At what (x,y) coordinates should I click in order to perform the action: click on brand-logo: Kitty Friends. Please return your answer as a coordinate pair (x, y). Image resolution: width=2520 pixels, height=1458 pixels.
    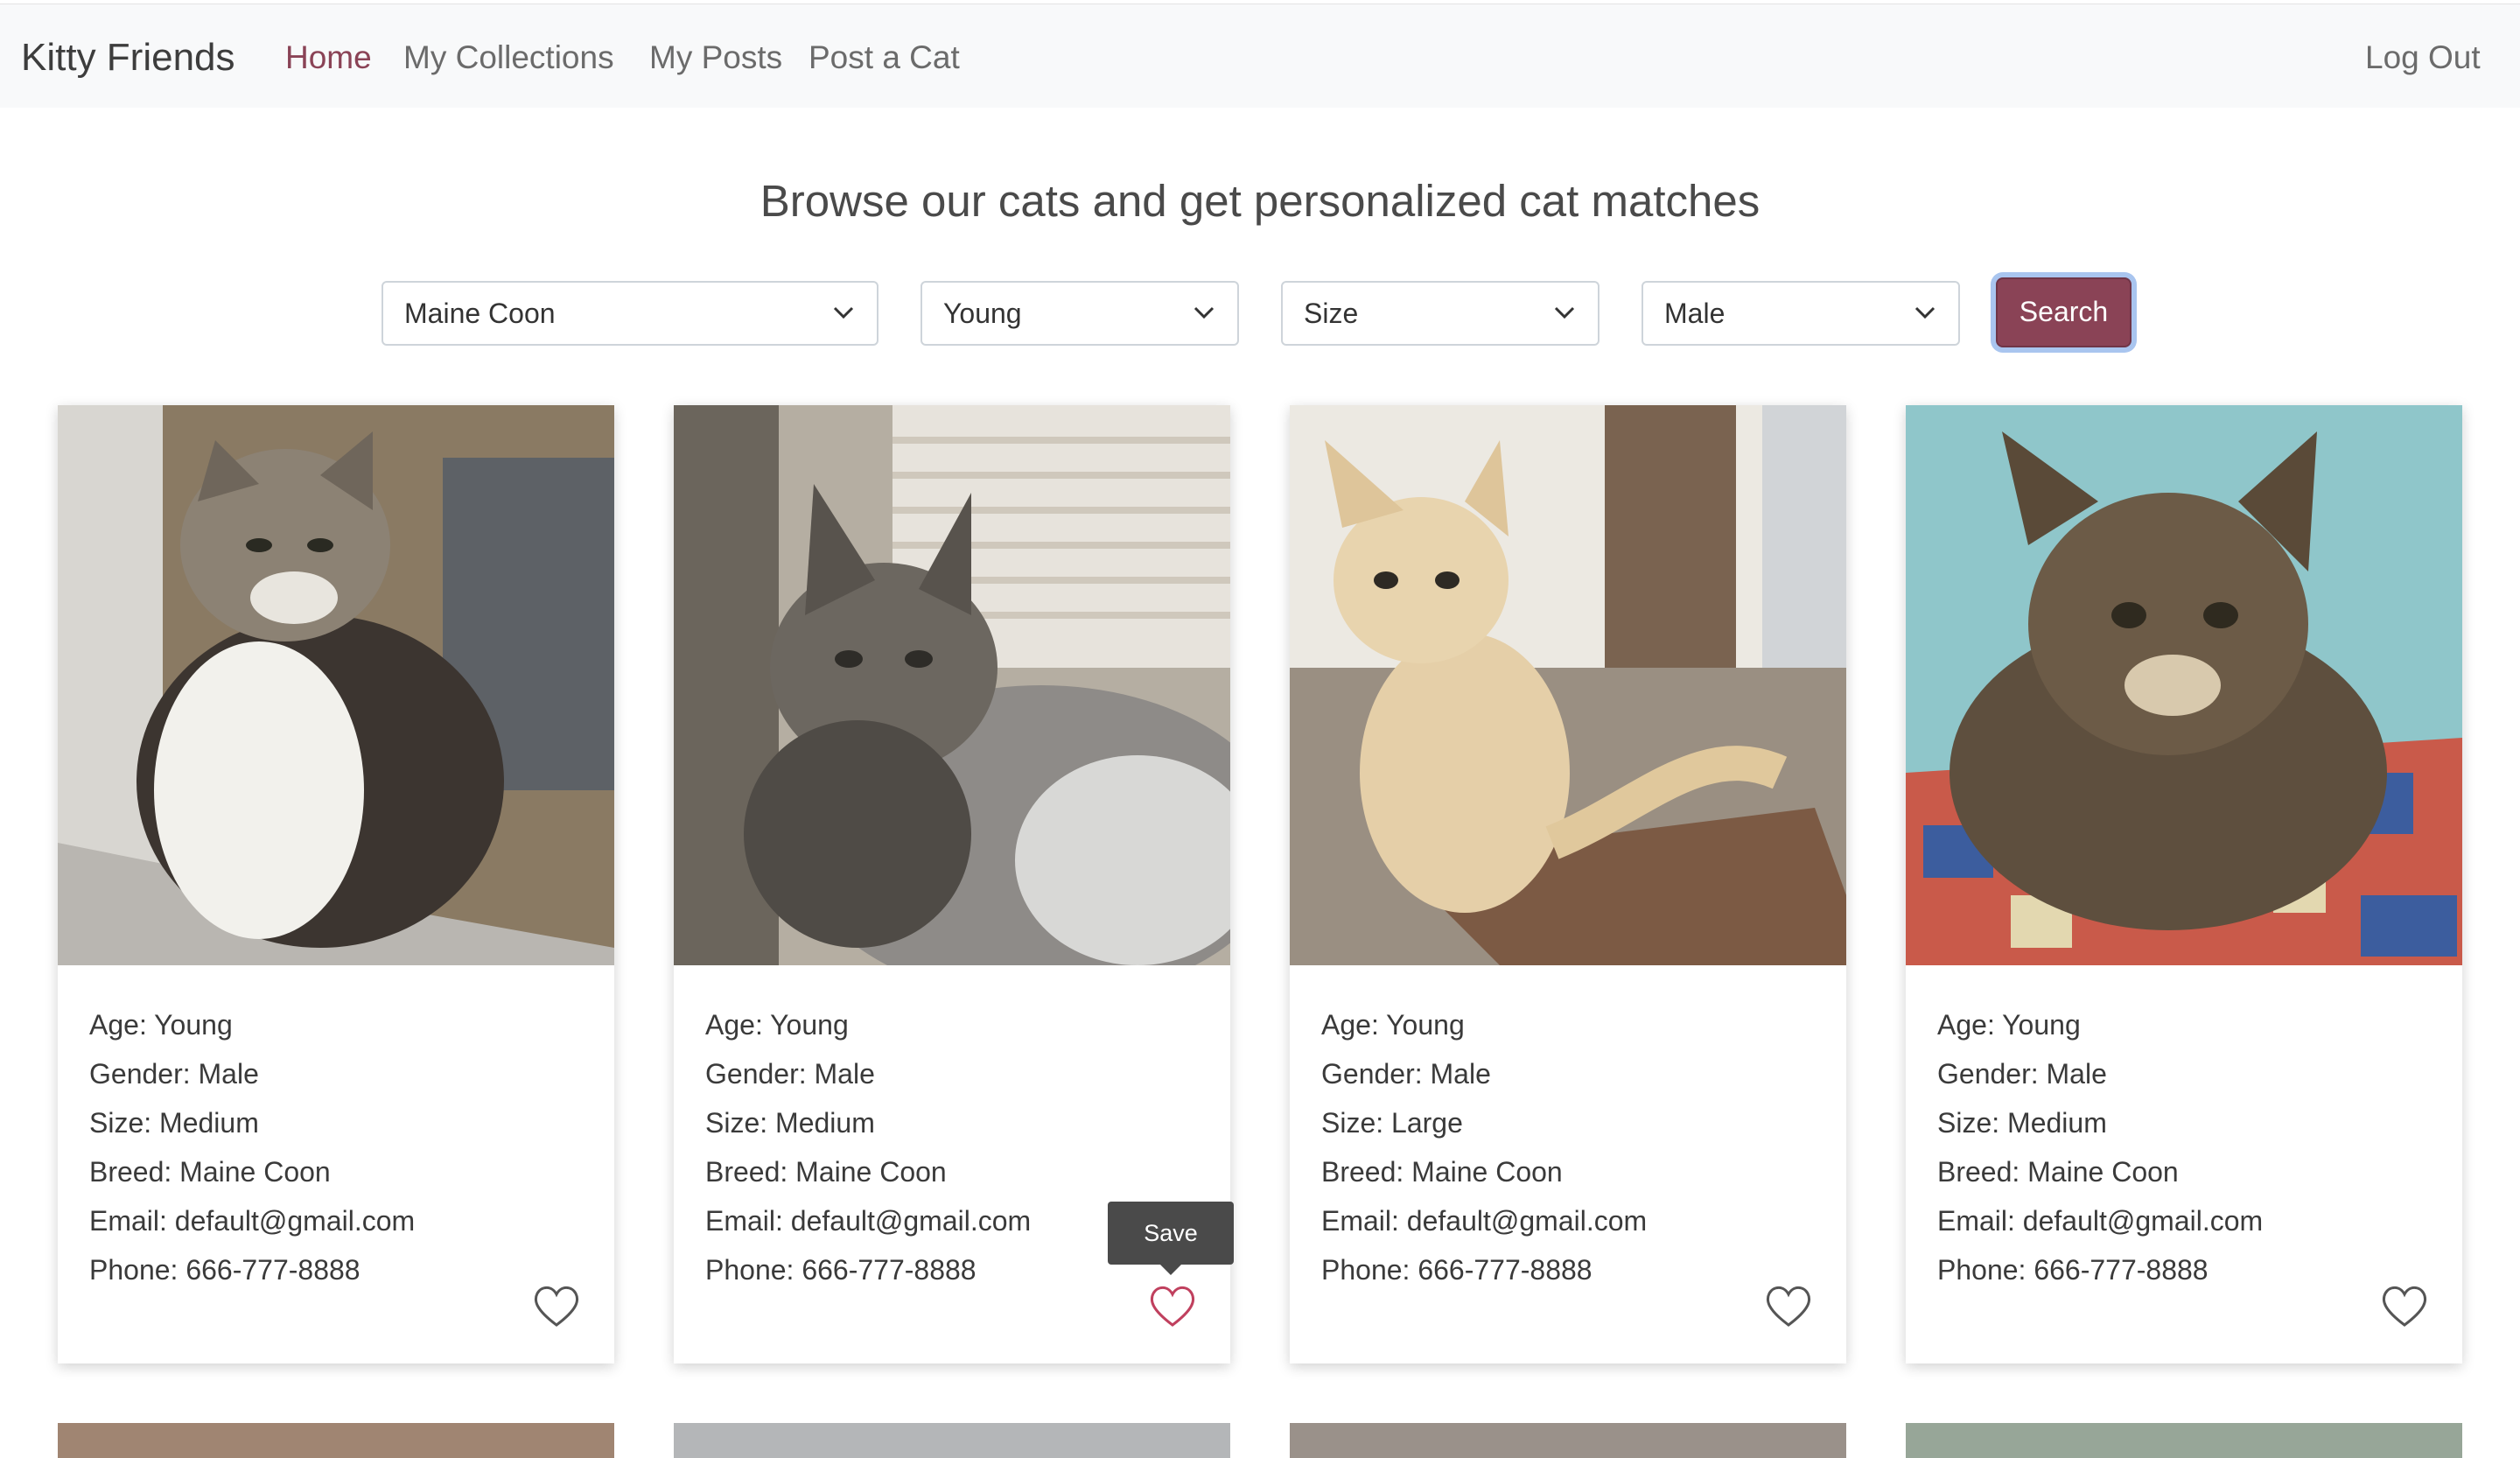
    Looking at the image, I should click on (128, 58).